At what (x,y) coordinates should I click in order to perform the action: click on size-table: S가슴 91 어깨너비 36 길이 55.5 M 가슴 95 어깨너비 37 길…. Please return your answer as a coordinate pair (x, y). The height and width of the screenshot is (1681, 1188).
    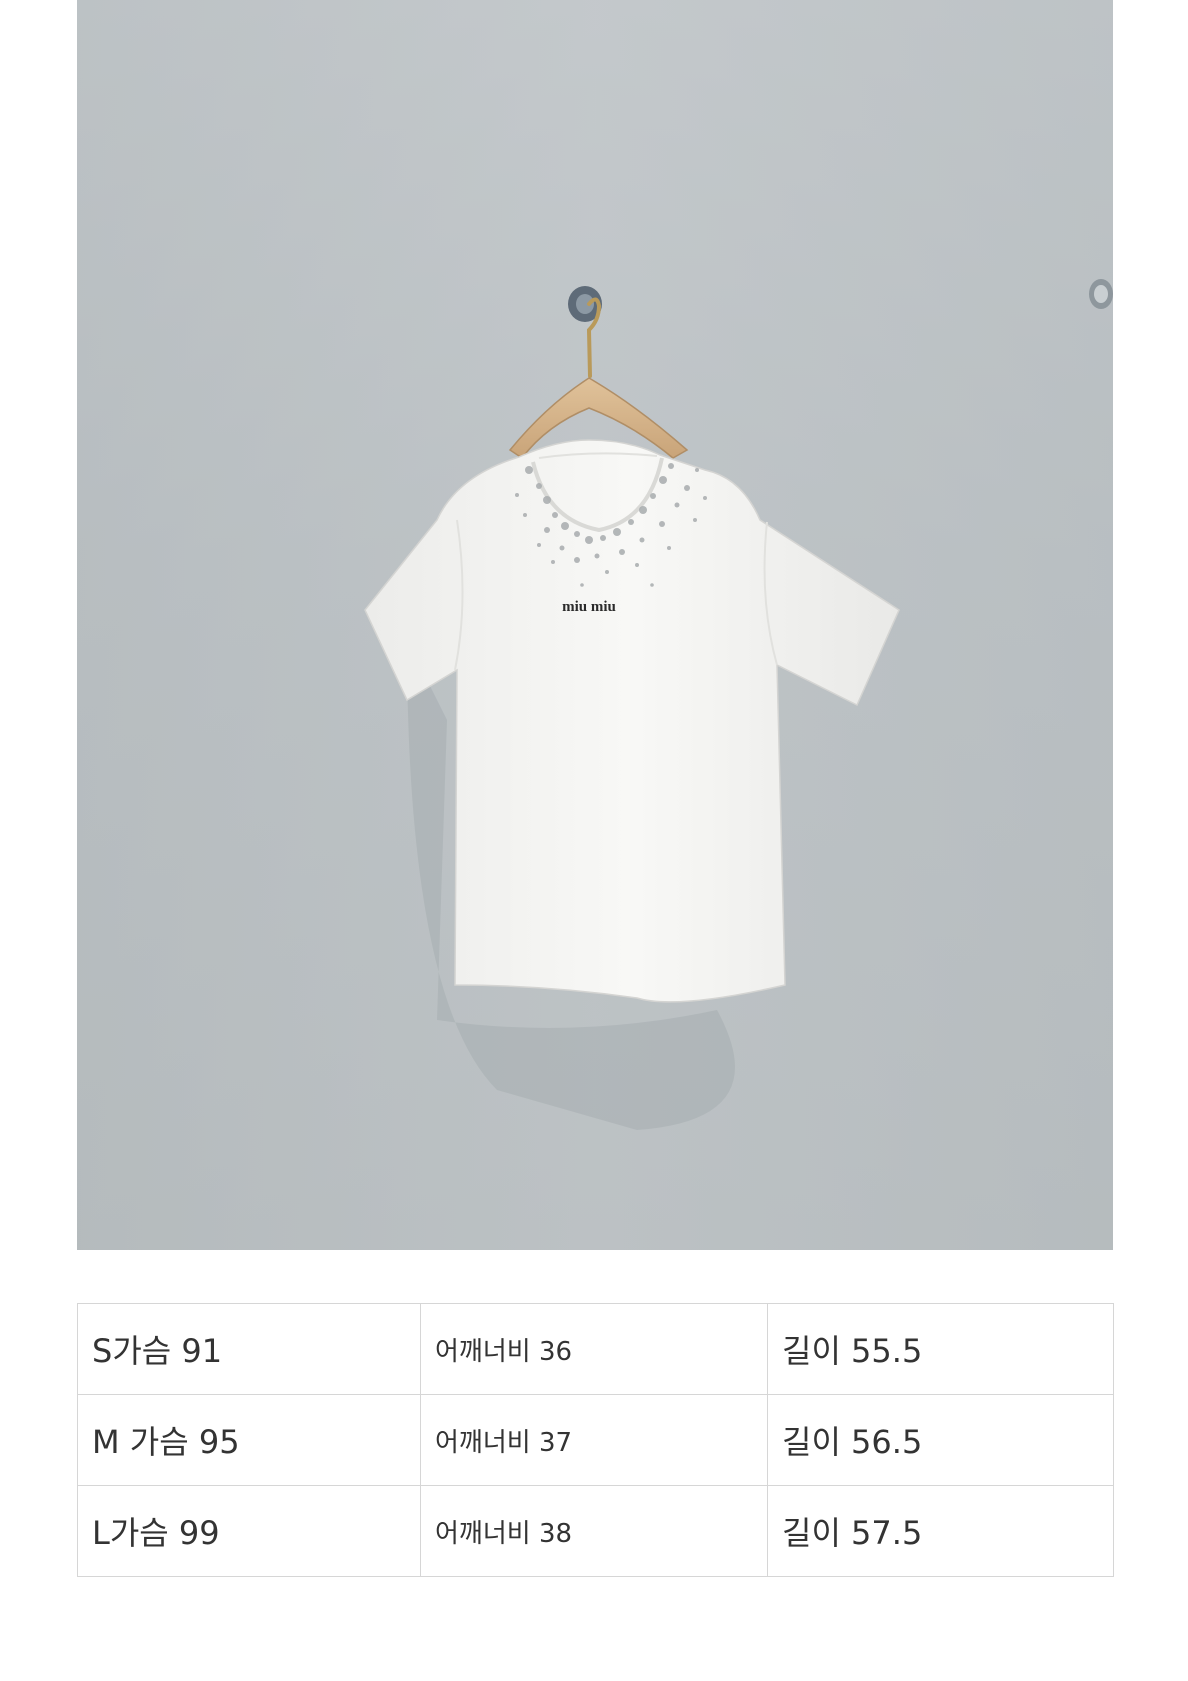
    Looking at the image, I should click on (595, 1440).